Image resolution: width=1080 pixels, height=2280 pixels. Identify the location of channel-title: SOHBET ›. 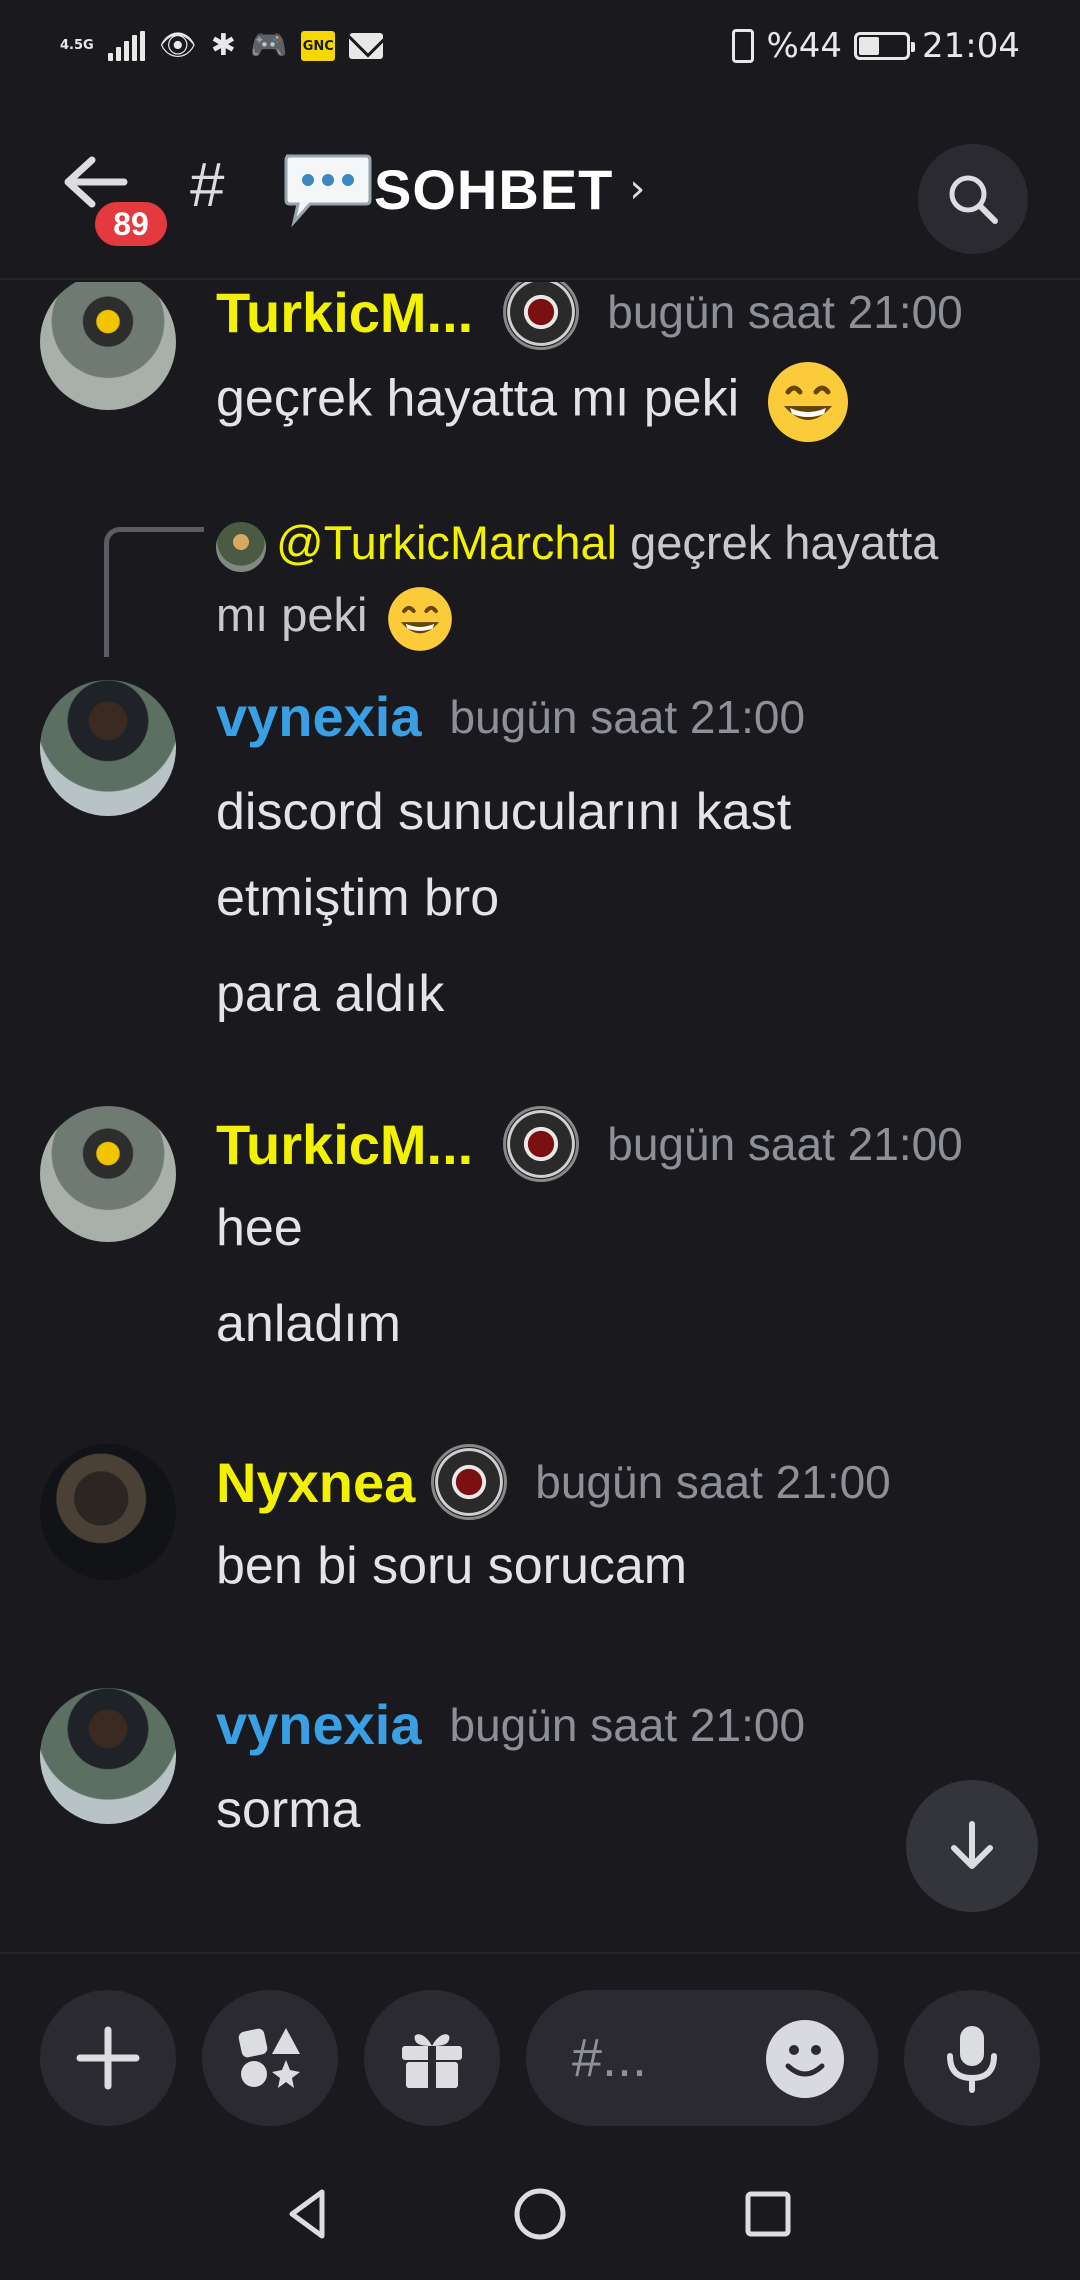
(462, 189).